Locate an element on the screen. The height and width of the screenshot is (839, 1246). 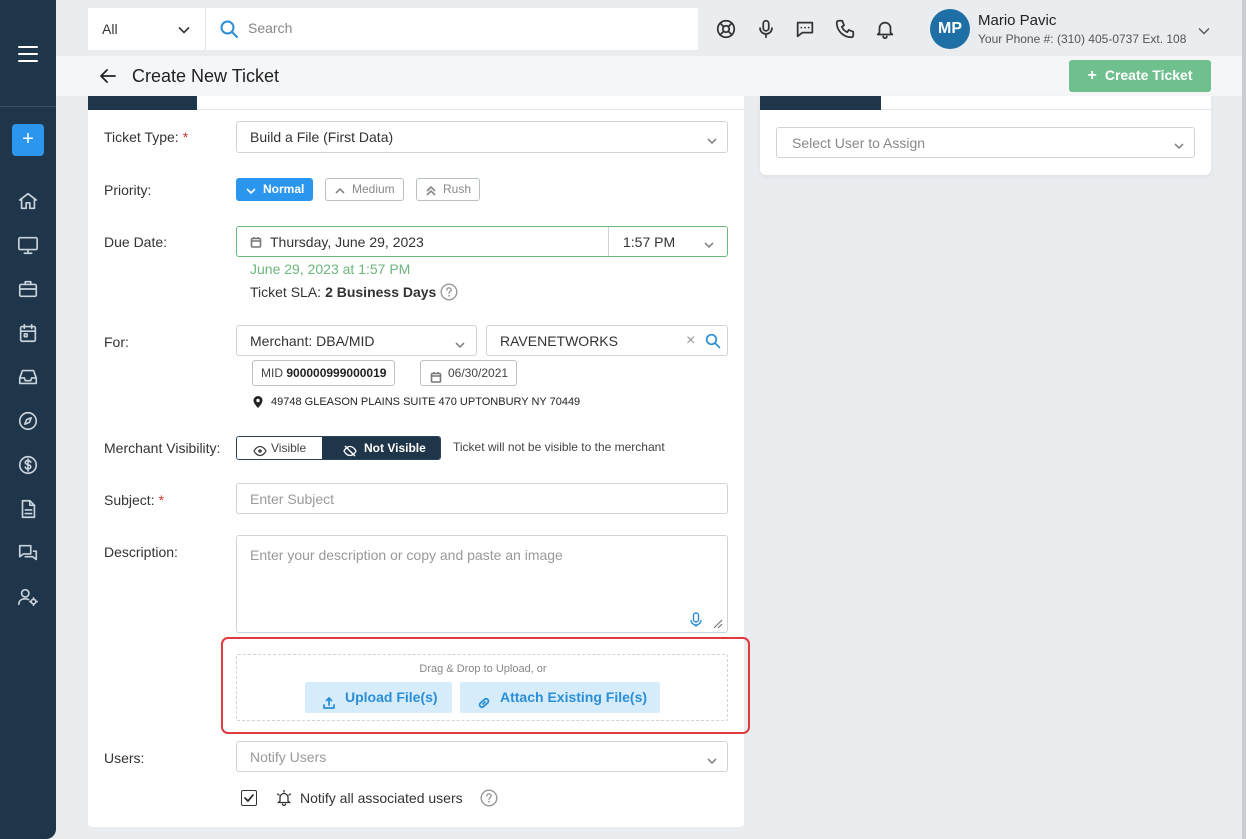
priority-medium-button: Medium is located at coordinates (364, 189).